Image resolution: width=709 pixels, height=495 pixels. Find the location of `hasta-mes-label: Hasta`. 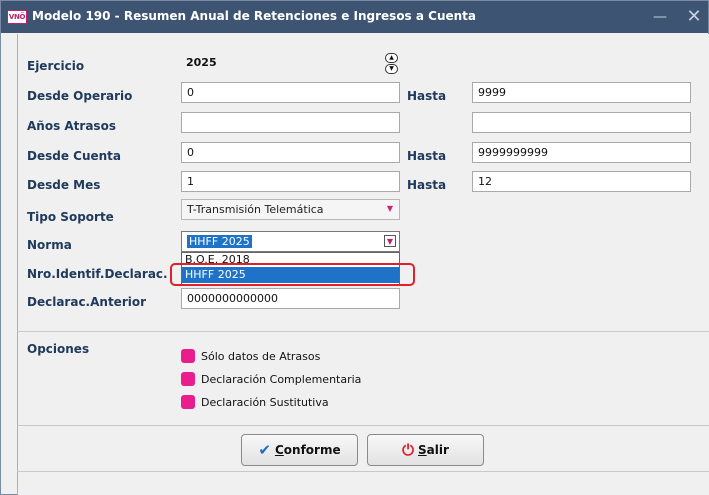

hasta-mes-label: Hasta is located at coordinates (427, 185).